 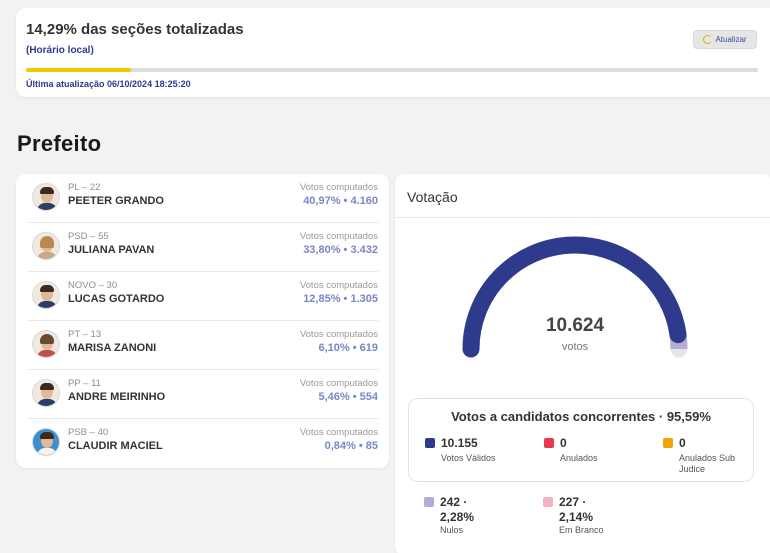 I want to click on timezone-note: (Horário local), so click(x=60, y=50).